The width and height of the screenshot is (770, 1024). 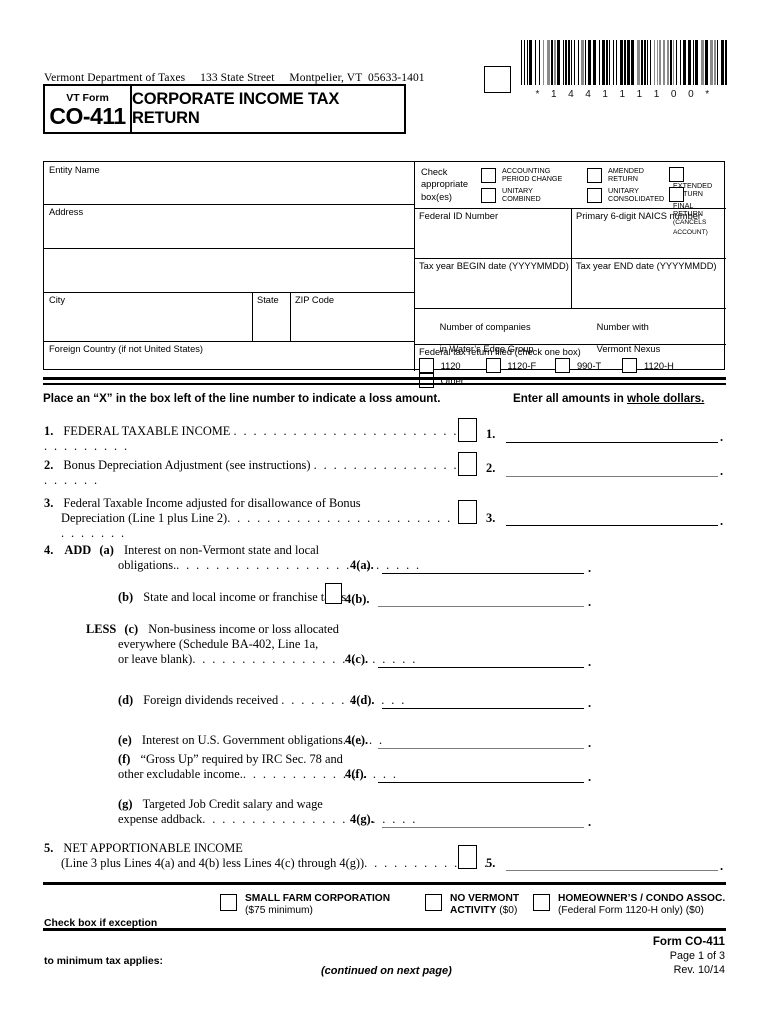 What do you see at coordinates (229, 188) in the screenshot?
I see `entity-name-input` at bounding box center [229, 188].